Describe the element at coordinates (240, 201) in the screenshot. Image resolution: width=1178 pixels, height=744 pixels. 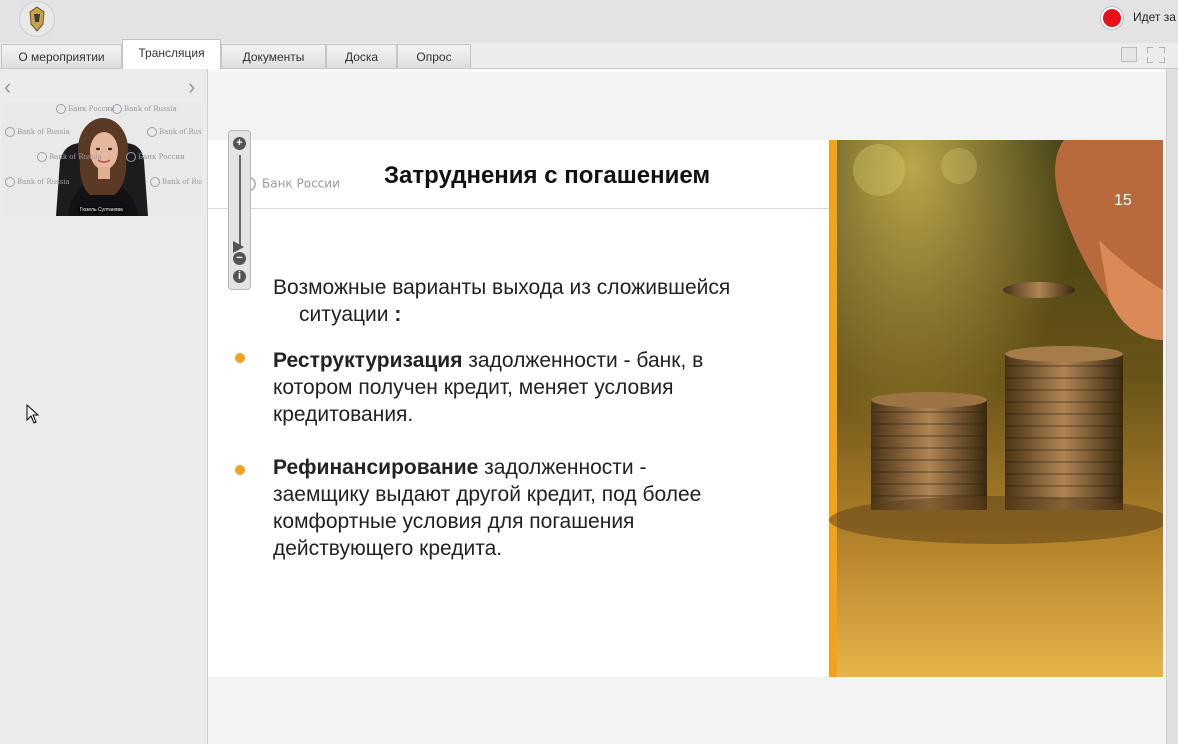
I see `zoom-slider-track` at that location.